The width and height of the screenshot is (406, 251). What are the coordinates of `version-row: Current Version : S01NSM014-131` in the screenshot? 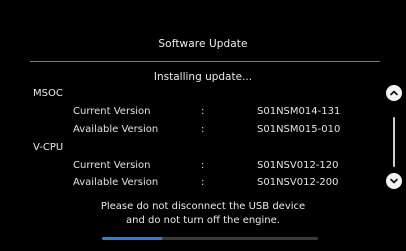 It's located at (190, 113).